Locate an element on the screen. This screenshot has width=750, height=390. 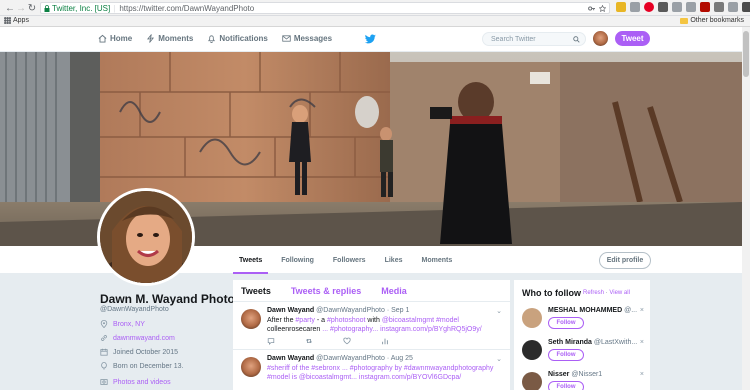
nav-notifications: Notifications is located at coordinates (237, 38).